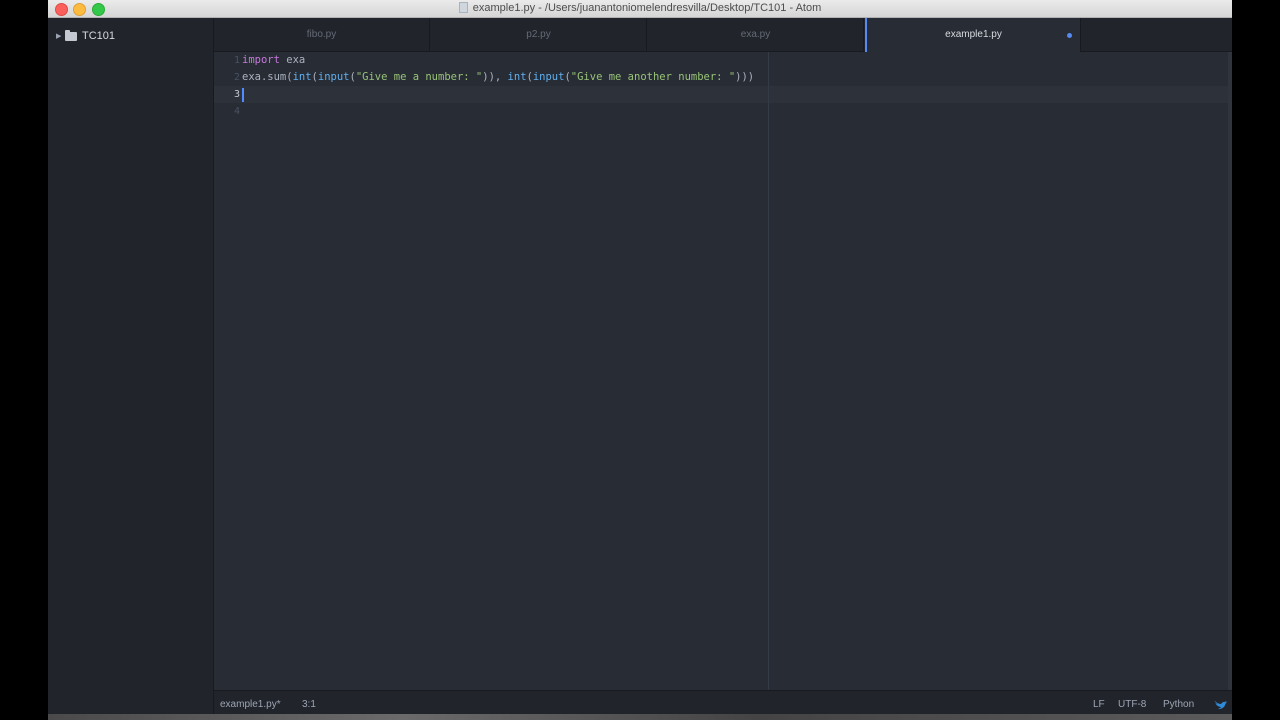  Describe the element at coordinates (495, 77) in the screenshot. I see `code-token: )),` at that location.